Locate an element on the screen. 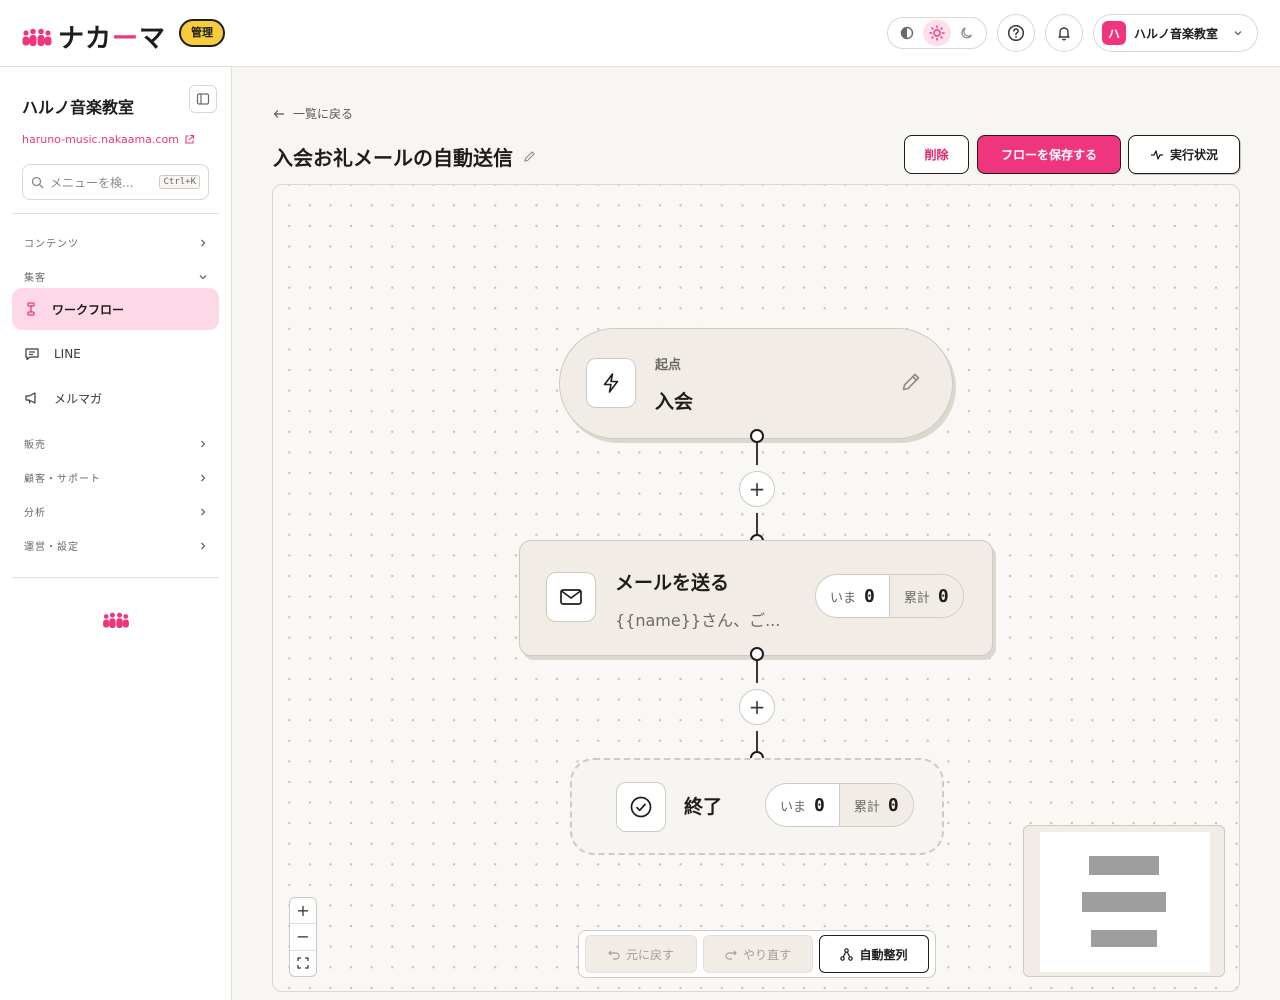 Image resolution: width=1280 pixels, height=1000 pixels. mail-output-port is located at coordinates (757, 654).